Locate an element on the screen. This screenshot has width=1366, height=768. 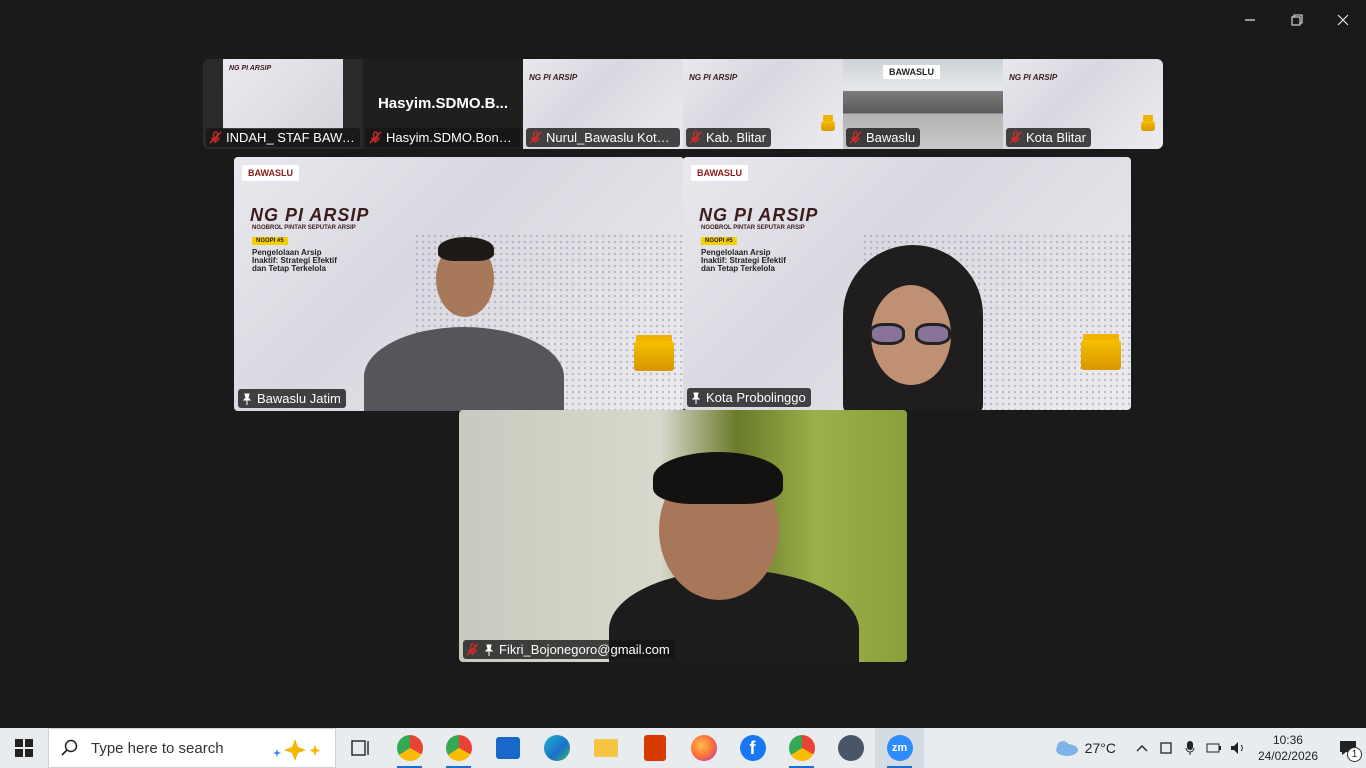
cloud-icon is located at coordinates (1066, 748).